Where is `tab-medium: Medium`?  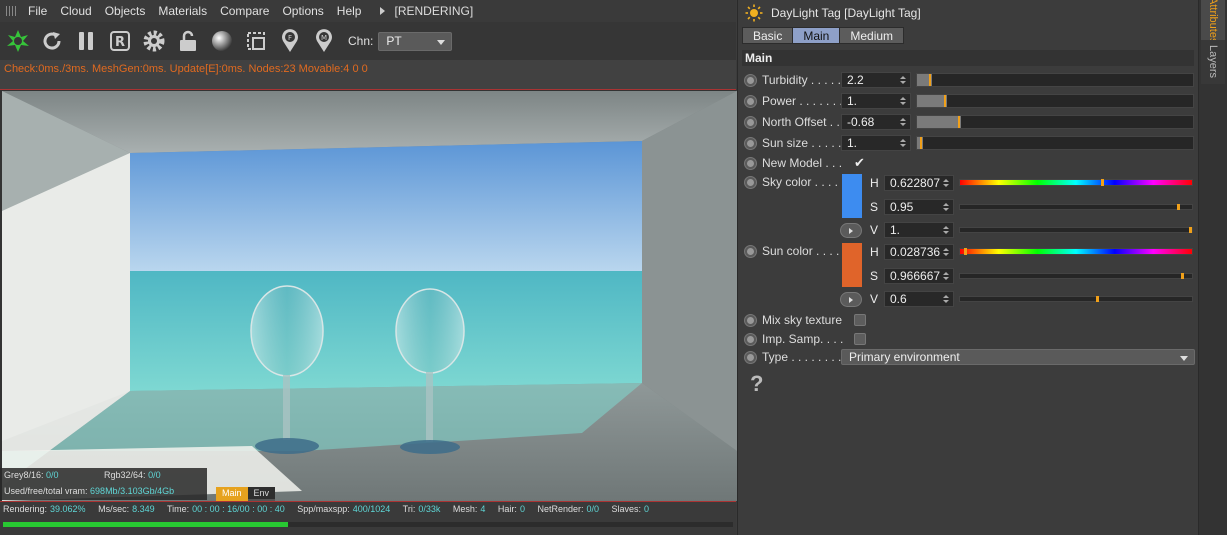
tab-medium: Medium is located at coordinates (872, 35).